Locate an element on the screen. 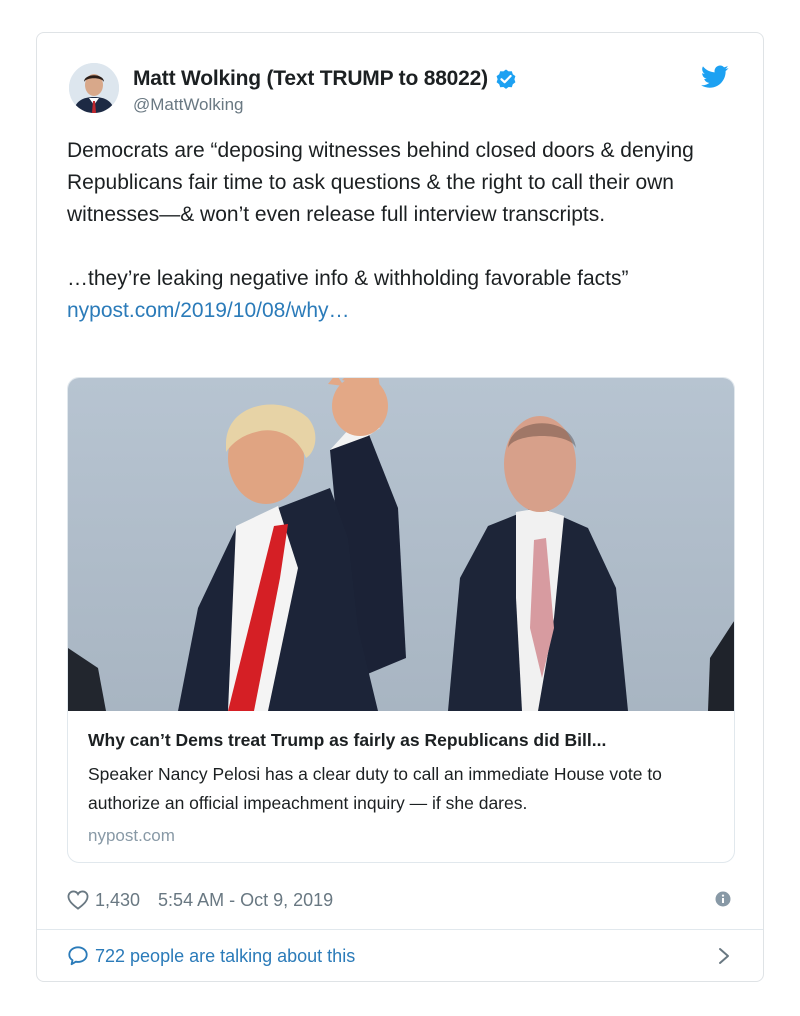 The width and height of the screenshot is (800, 1016). avatar is located at coordinates (94, 88).